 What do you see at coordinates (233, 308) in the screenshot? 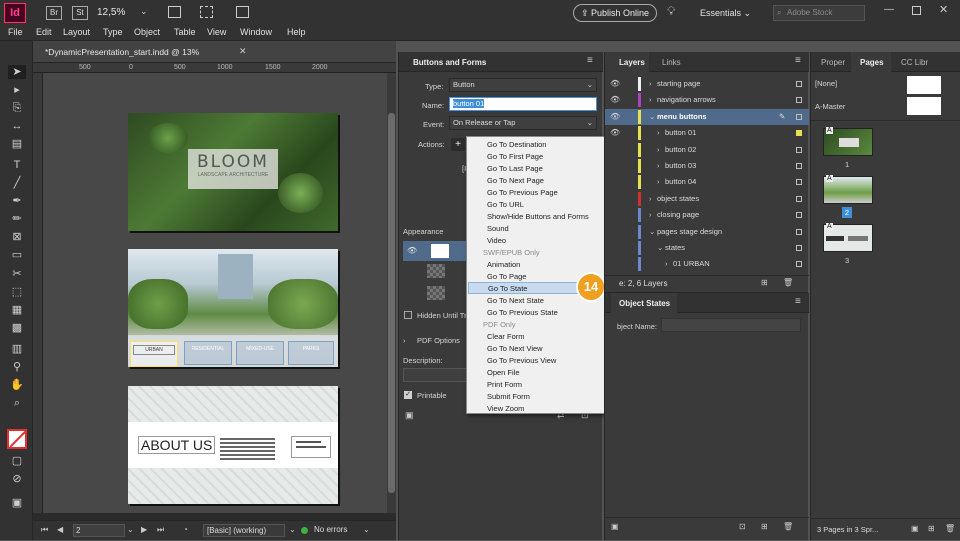
I see `page-2-slide: URBAN RESIDENTIAL MIXED-USE PARKS` at bounding box center [233, 308].